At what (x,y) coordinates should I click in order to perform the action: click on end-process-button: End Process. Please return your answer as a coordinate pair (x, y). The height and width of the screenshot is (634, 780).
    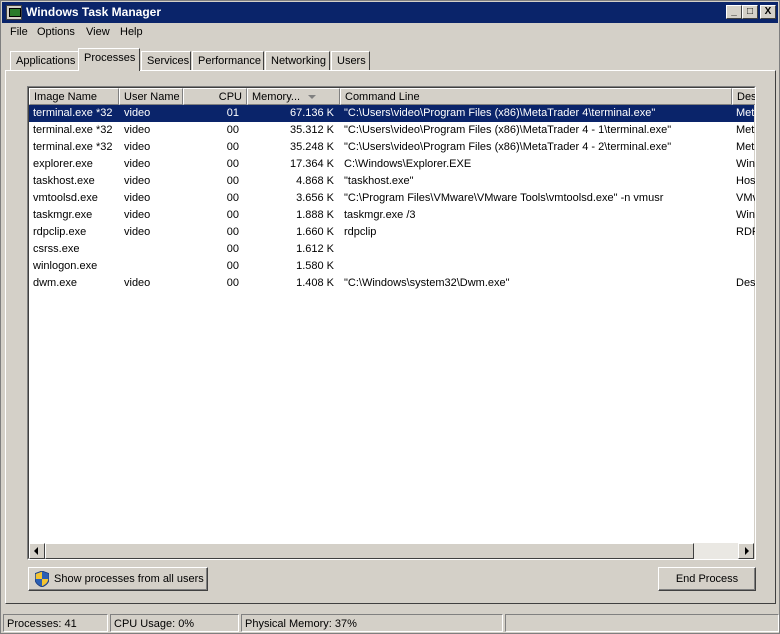
    Looking at the image, I should click on (707, 579).